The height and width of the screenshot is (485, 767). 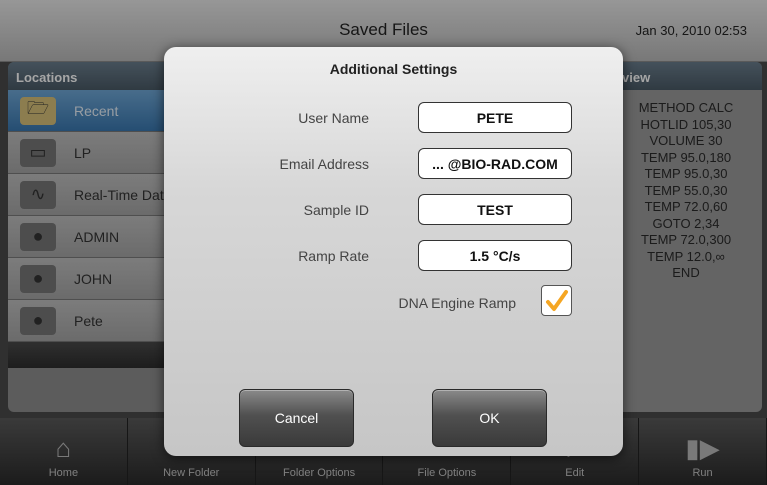 What do you see at coordinates (333, 256) in the screenshot?
I see `ramp-rate-label: Ramp Rate` at bounding box center [333, 256].